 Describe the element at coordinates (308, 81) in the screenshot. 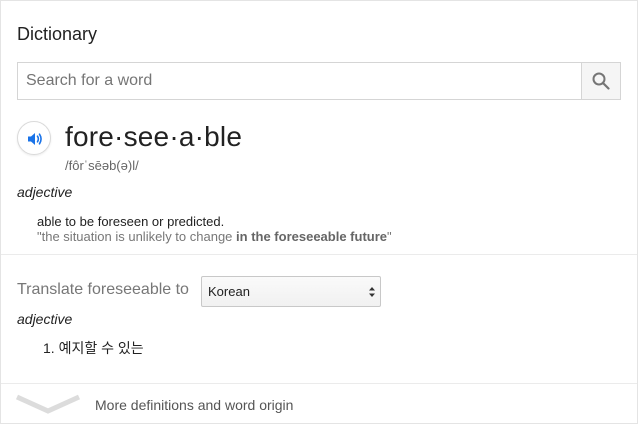

I see `search-input` at that location.